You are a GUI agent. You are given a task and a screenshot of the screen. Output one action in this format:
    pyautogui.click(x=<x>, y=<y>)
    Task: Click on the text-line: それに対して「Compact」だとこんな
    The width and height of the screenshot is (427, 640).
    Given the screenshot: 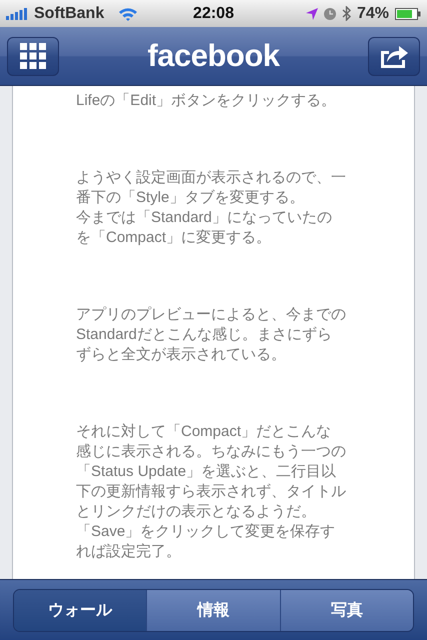 What is the action you would take?
    pyautogui.click(x=204, y=432)
    